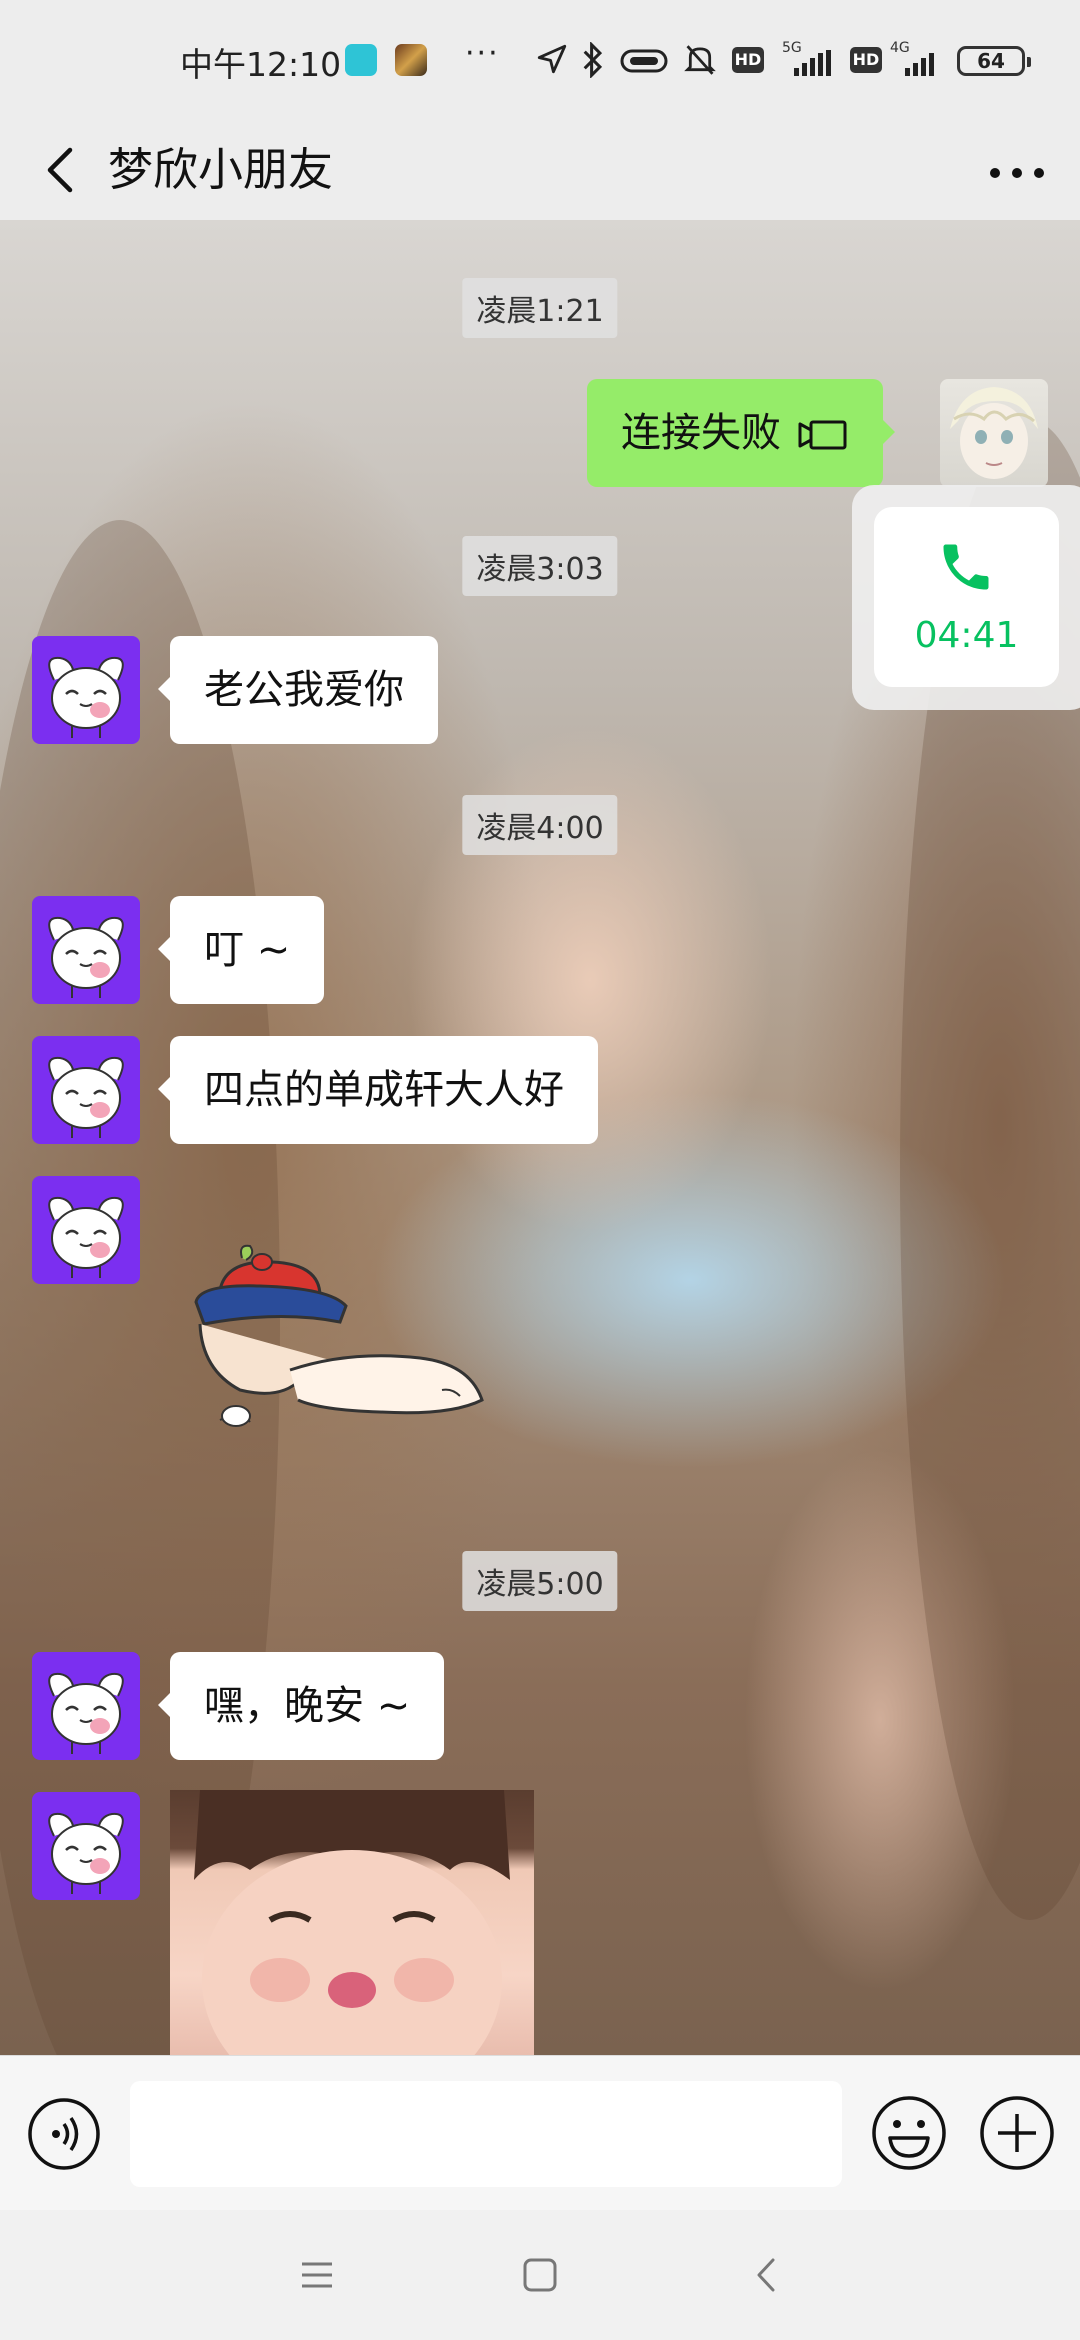 The image size is (1080, 2340). I want to click on incoming-message: 四点的单成轩大人好, so click(378, 1090).